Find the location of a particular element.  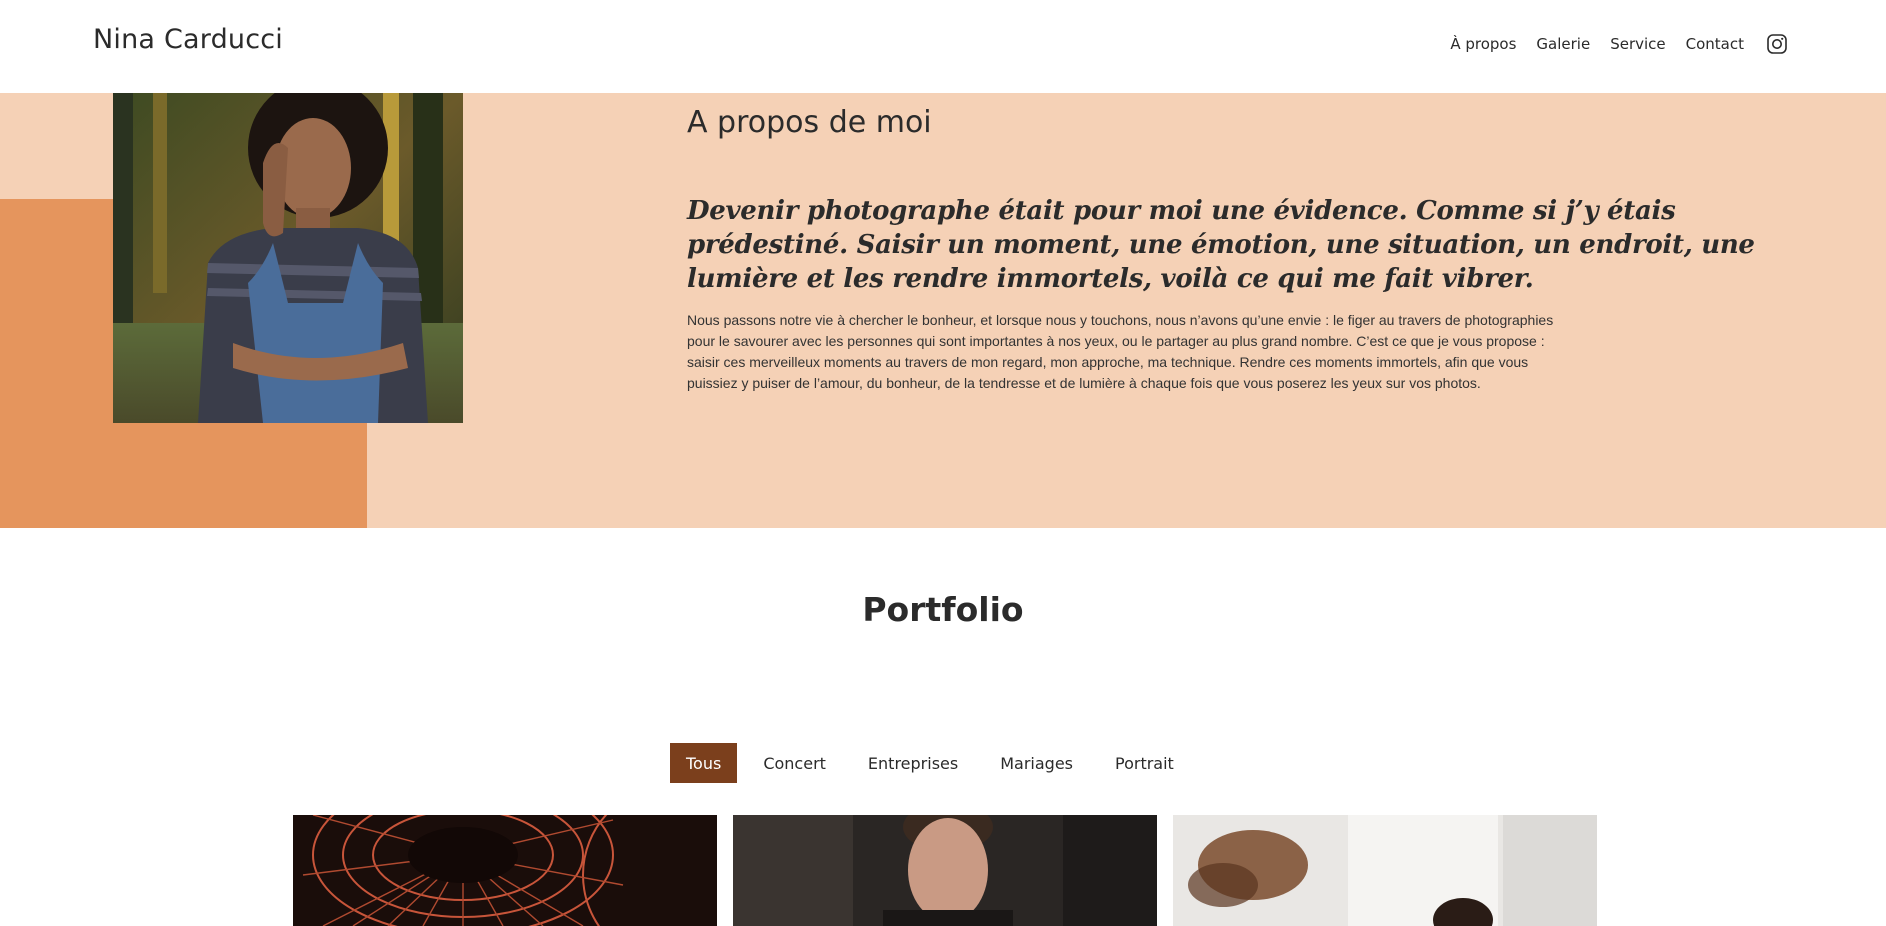

filter-tous-button: Tous is located at coordinates (704, 763).